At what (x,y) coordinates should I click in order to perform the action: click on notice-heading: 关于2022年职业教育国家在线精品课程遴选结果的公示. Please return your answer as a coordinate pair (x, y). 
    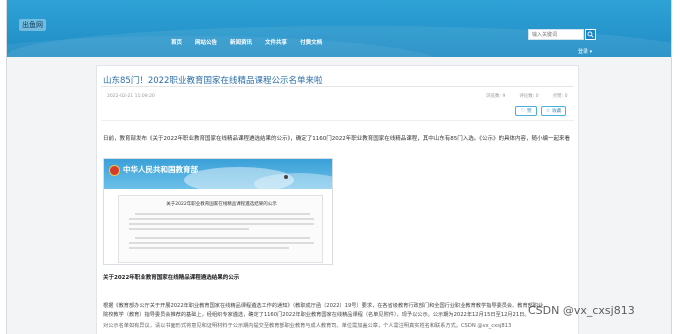
    Looking at the image, I should click on (171, 278).